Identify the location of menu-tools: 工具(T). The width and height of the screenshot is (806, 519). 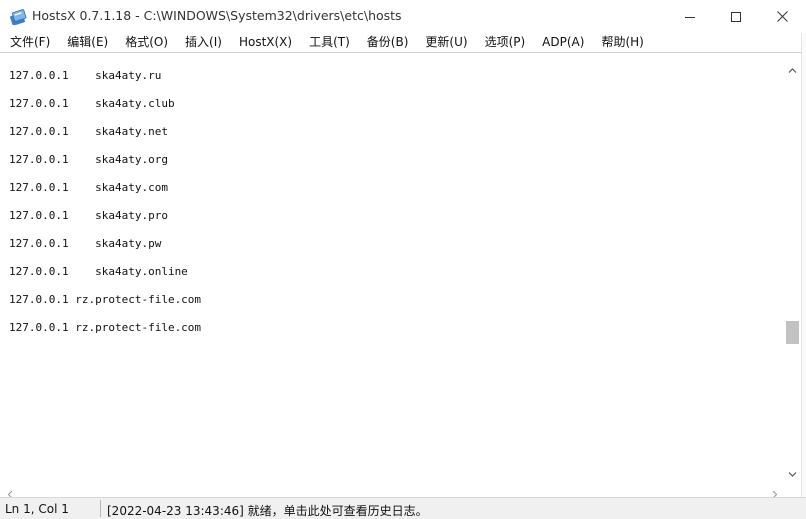
(328, 42).